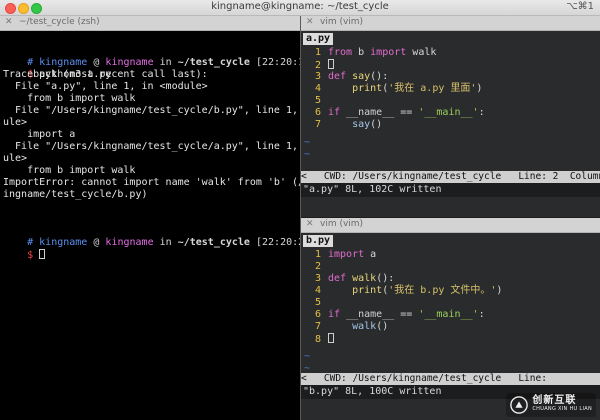 This screenshot has height=420, width=600. Describe the element at coordinates (59, 22) in the screenshot. I see `tab-title: ~/test_cycle (zsh)` at that location.